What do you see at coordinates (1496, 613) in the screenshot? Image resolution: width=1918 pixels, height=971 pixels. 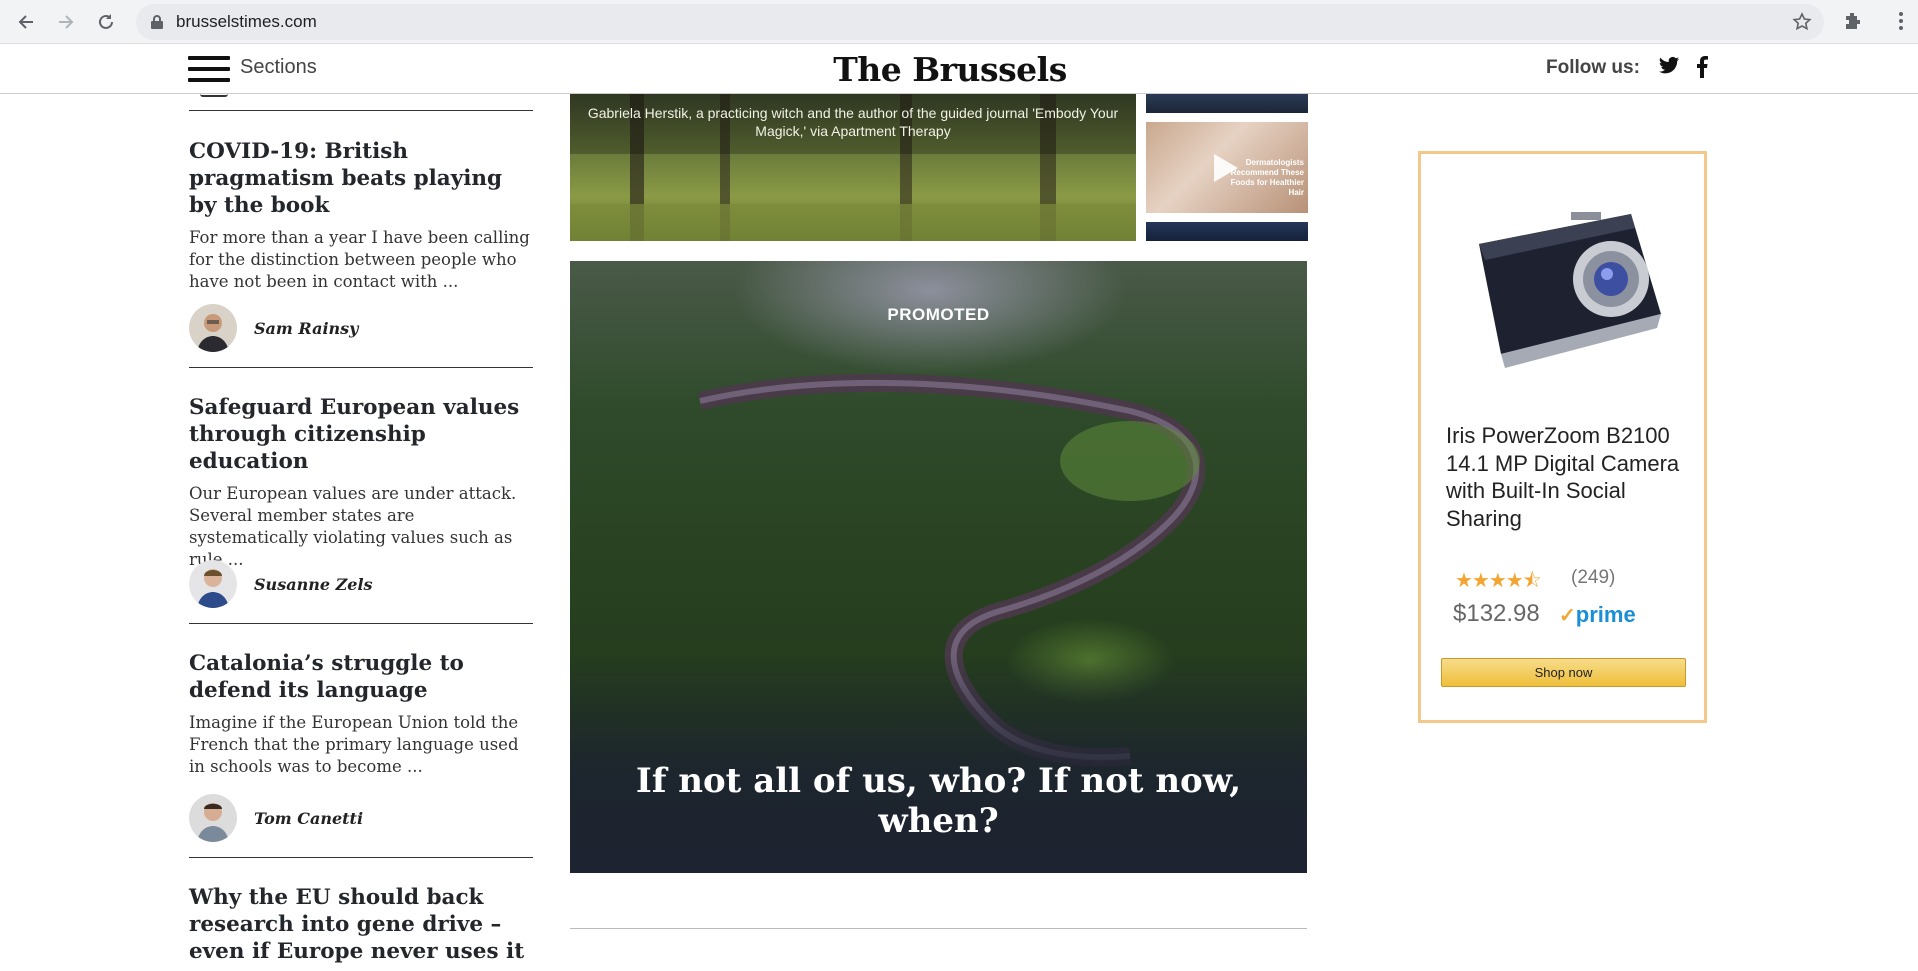 I see `ad-price: $132.98` at bounding box center [1496, 613].